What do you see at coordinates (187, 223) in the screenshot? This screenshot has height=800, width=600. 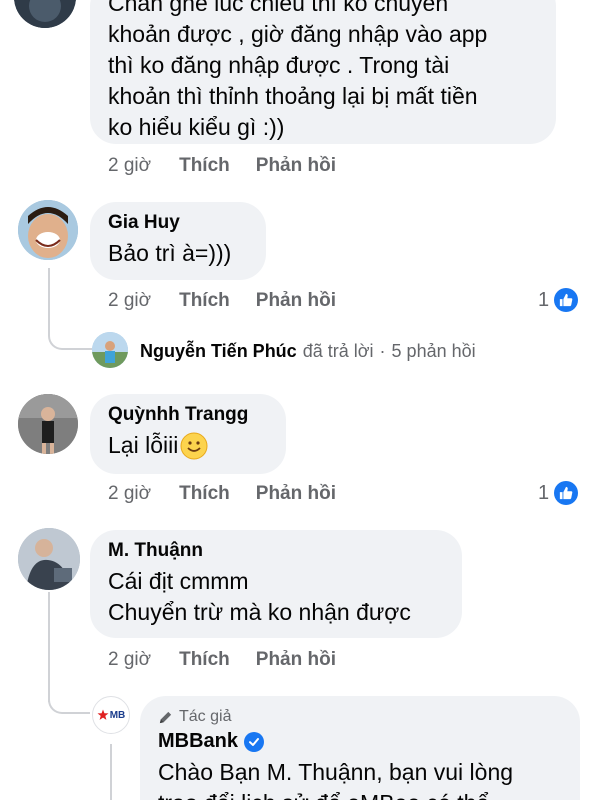 I see `comment-author: Gia Huy` at bounding box center [187, 223].